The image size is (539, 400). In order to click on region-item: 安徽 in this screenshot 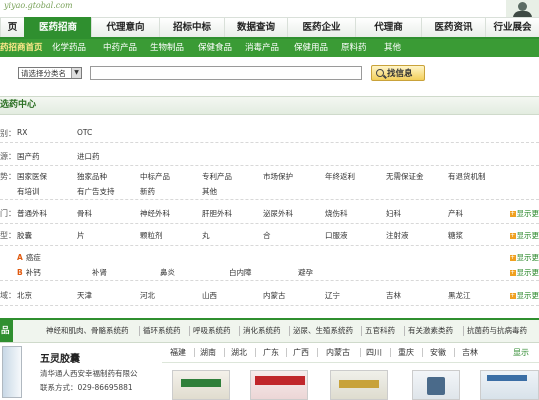, I will do `click(438, 352)`.